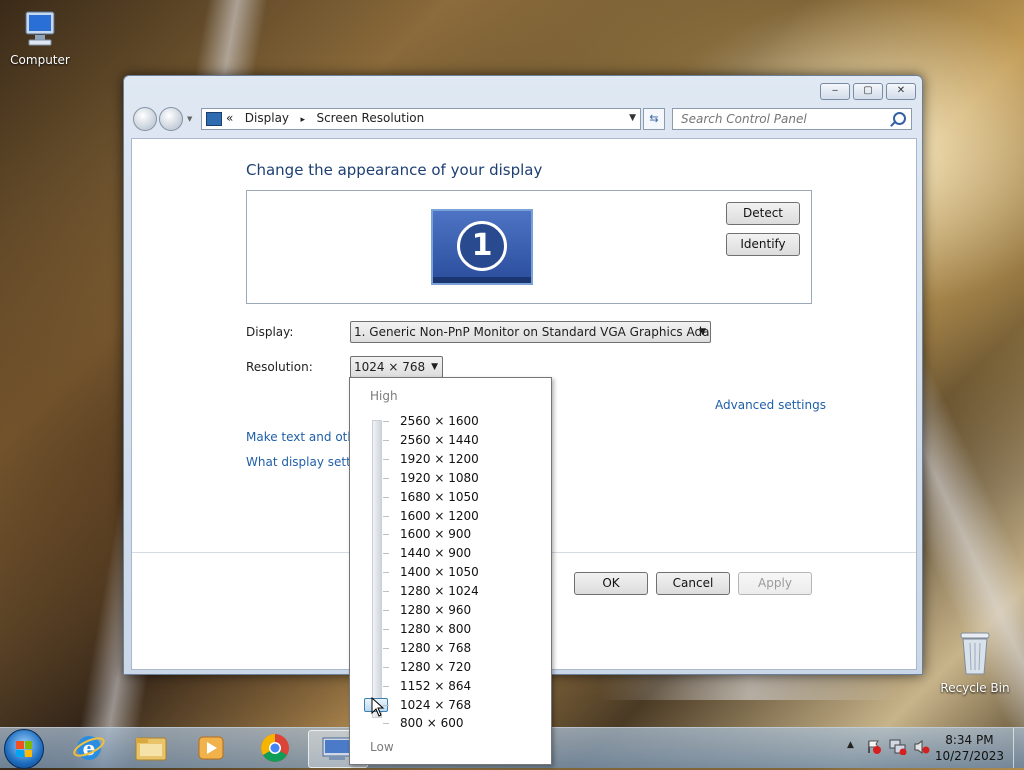 The image size is (1024, 770). What do you see at coordinates (611, 583) in the screenshot?
I see `ok-button: OK` at bounding box center [611, 583].